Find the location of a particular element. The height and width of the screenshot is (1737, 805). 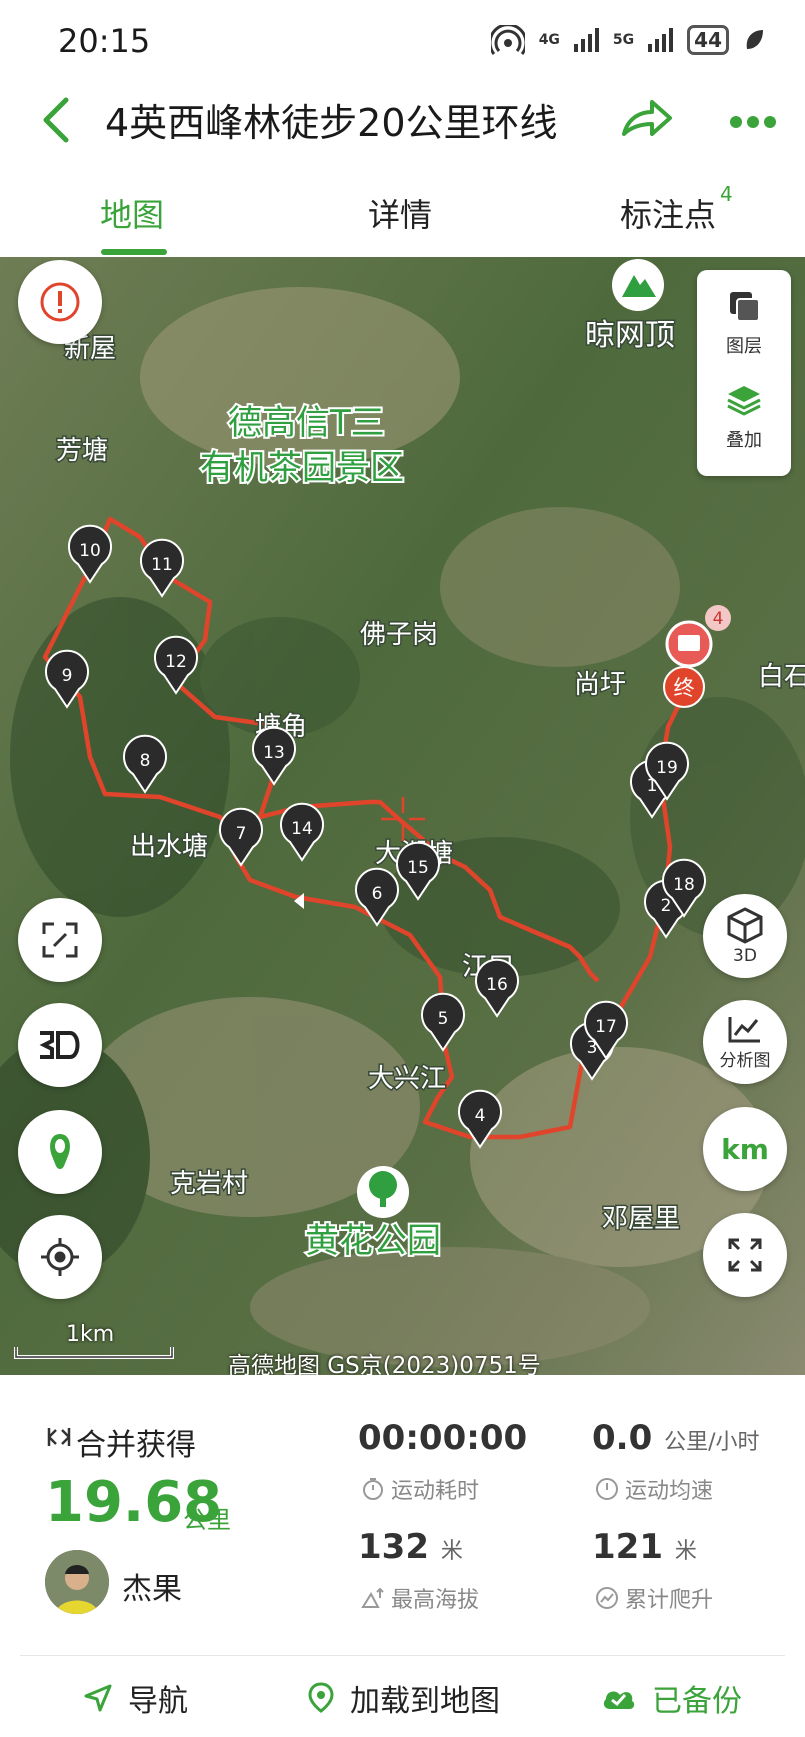

avatar is located at coordinates (77, 1582).